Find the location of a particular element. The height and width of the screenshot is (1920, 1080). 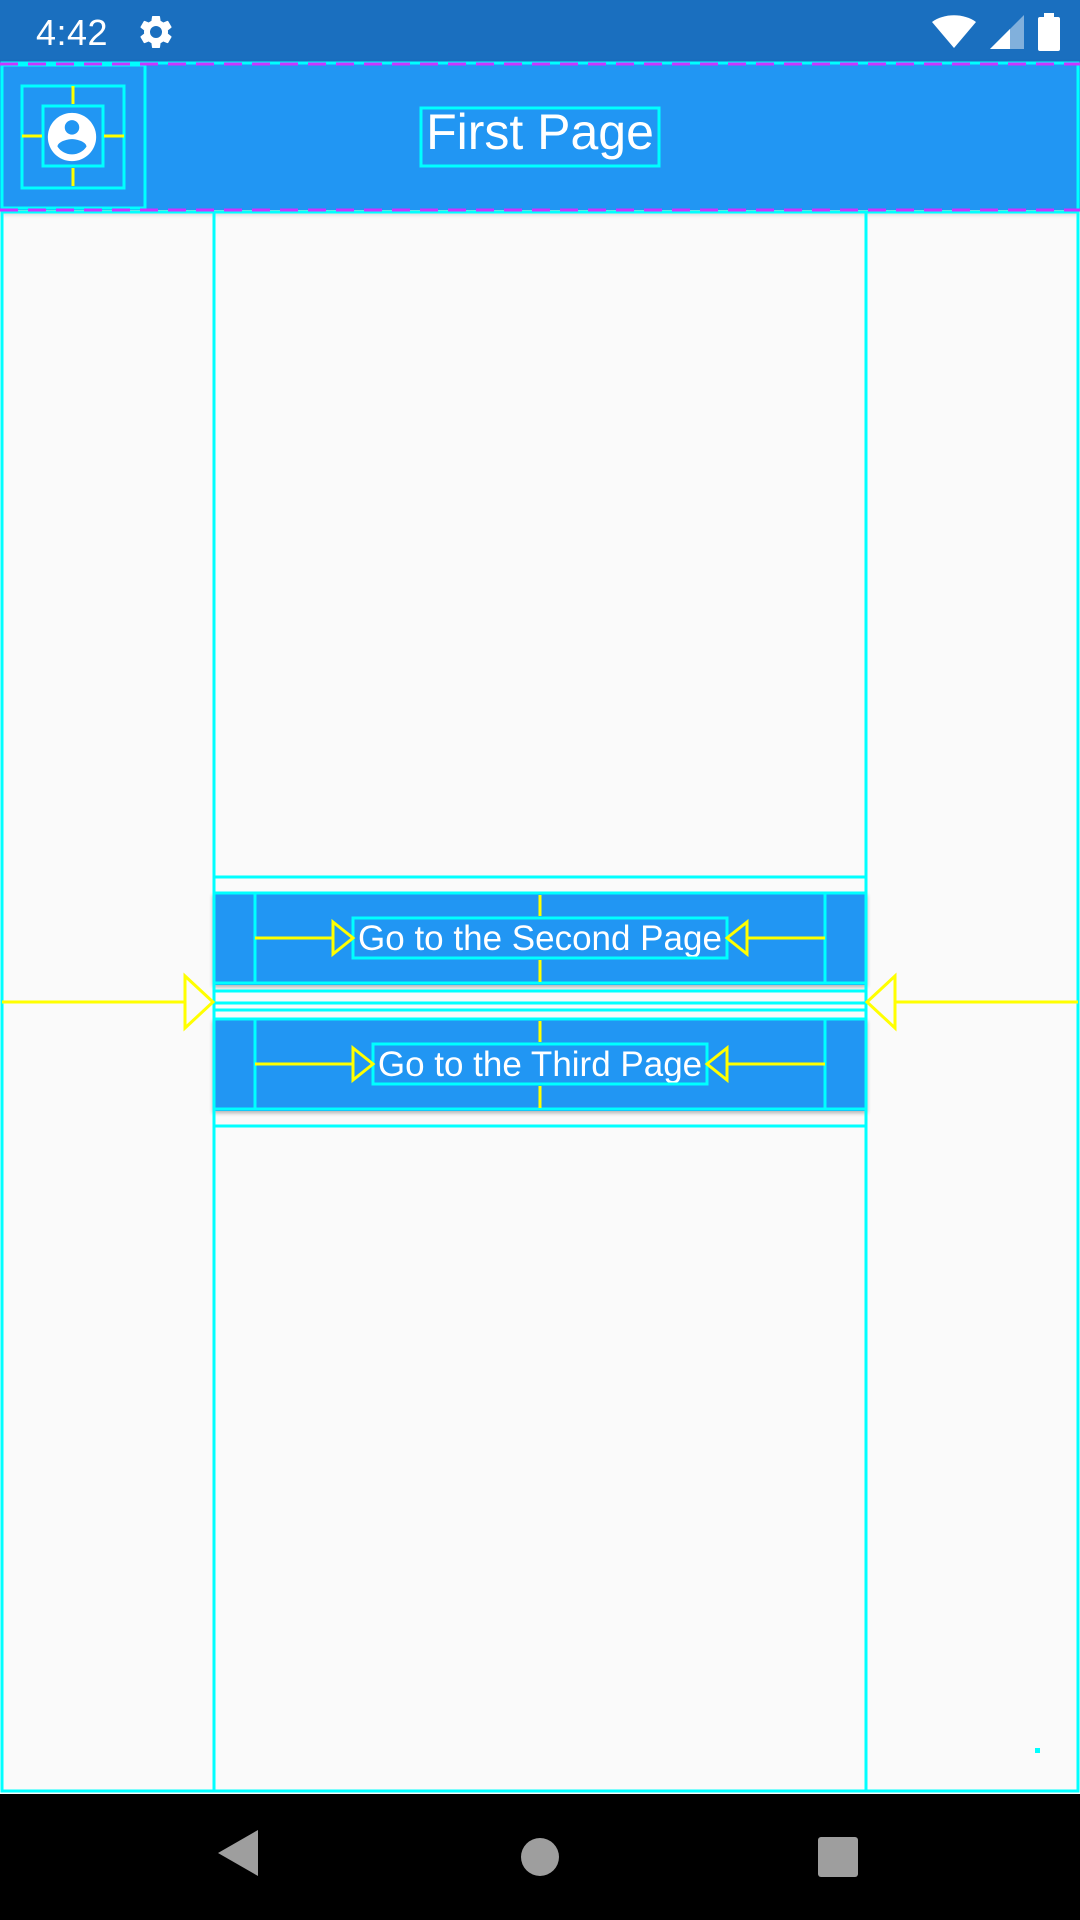

second-page-button-label: Go to the Second Page is located at coordinates (540, 938).